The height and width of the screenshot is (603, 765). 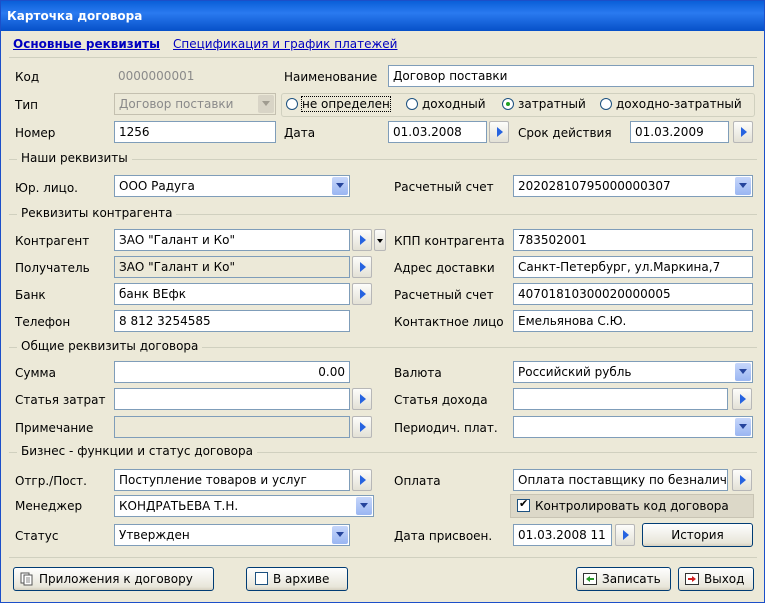 What do you see at coordinates (362, 294) in the screenshot?
I see `bank-select-arrow-icon` at bounding box center [362, 294].